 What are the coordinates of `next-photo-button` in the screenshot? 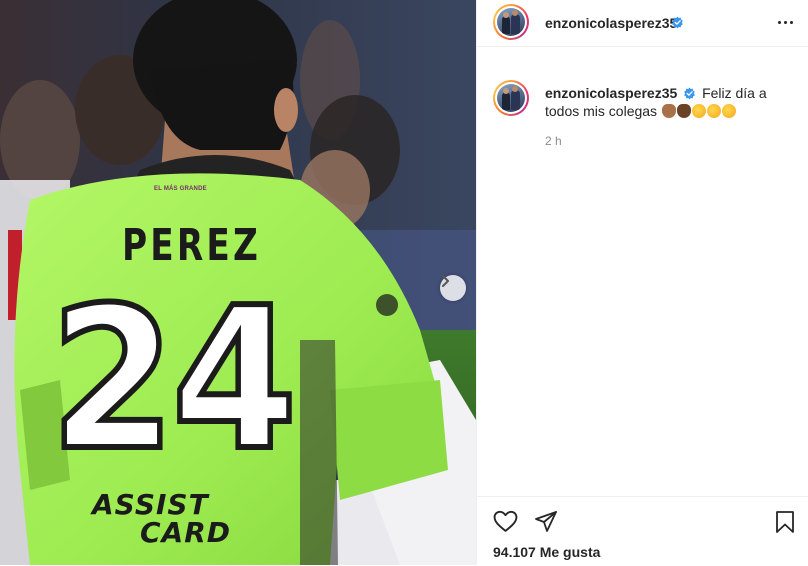 It's located at (453, 288).